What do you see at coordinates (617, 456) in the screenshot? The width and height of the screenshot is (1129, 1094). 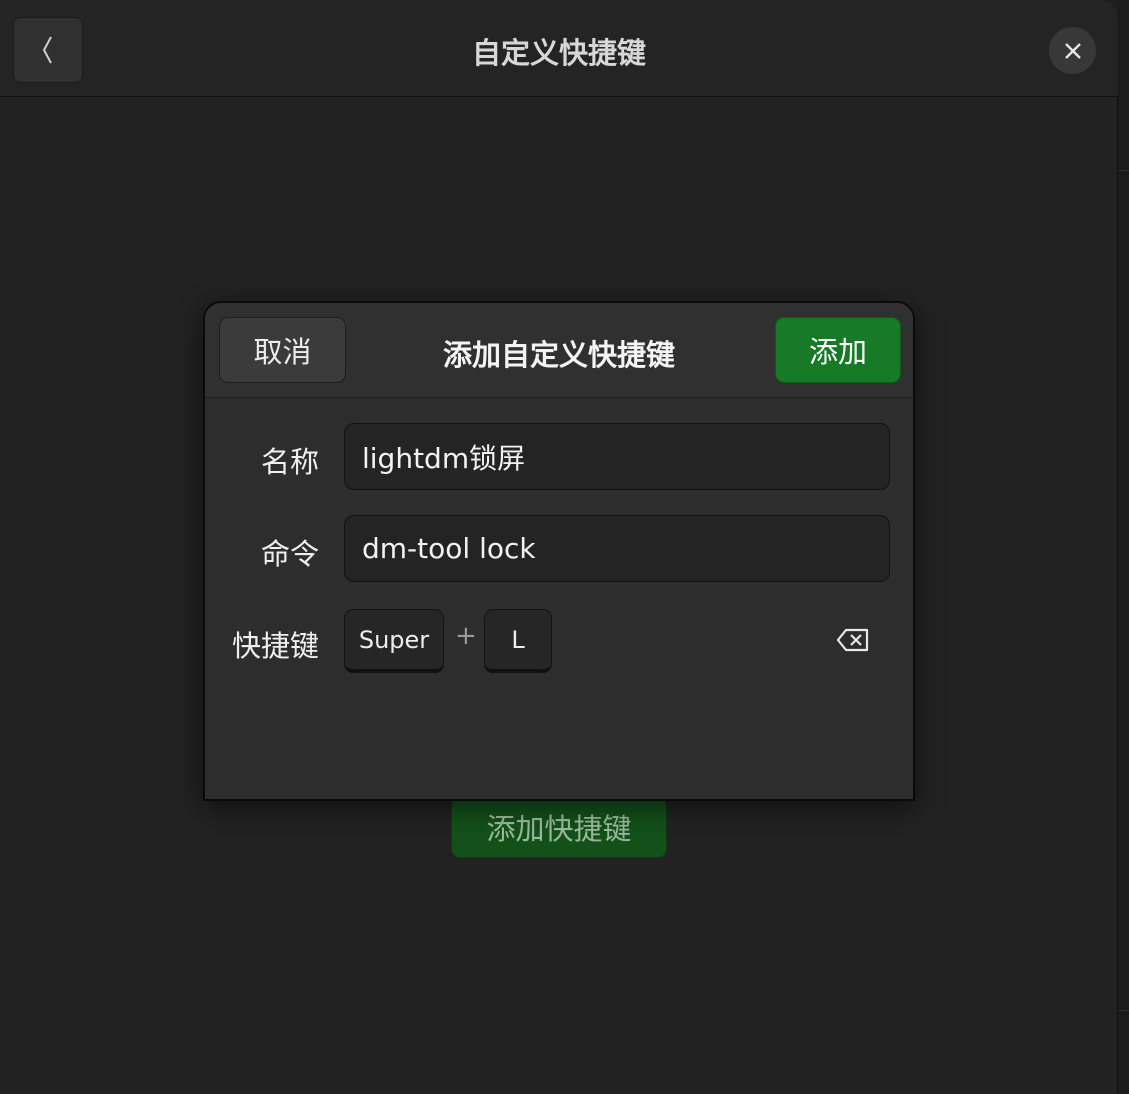 I see `name-field: lightdm锁屏` at bounding box center [617, 456].